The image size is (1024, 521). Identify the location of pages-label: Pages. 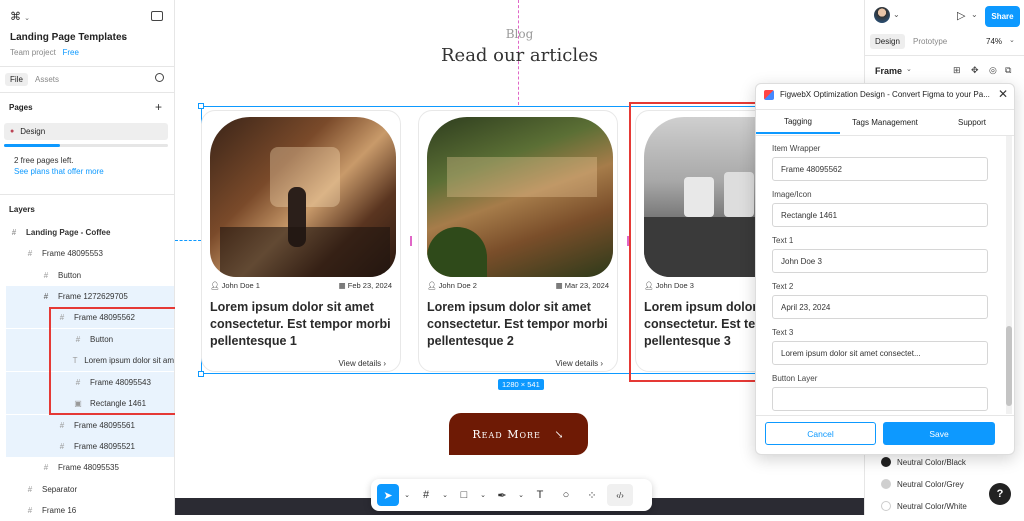
(21, 107).